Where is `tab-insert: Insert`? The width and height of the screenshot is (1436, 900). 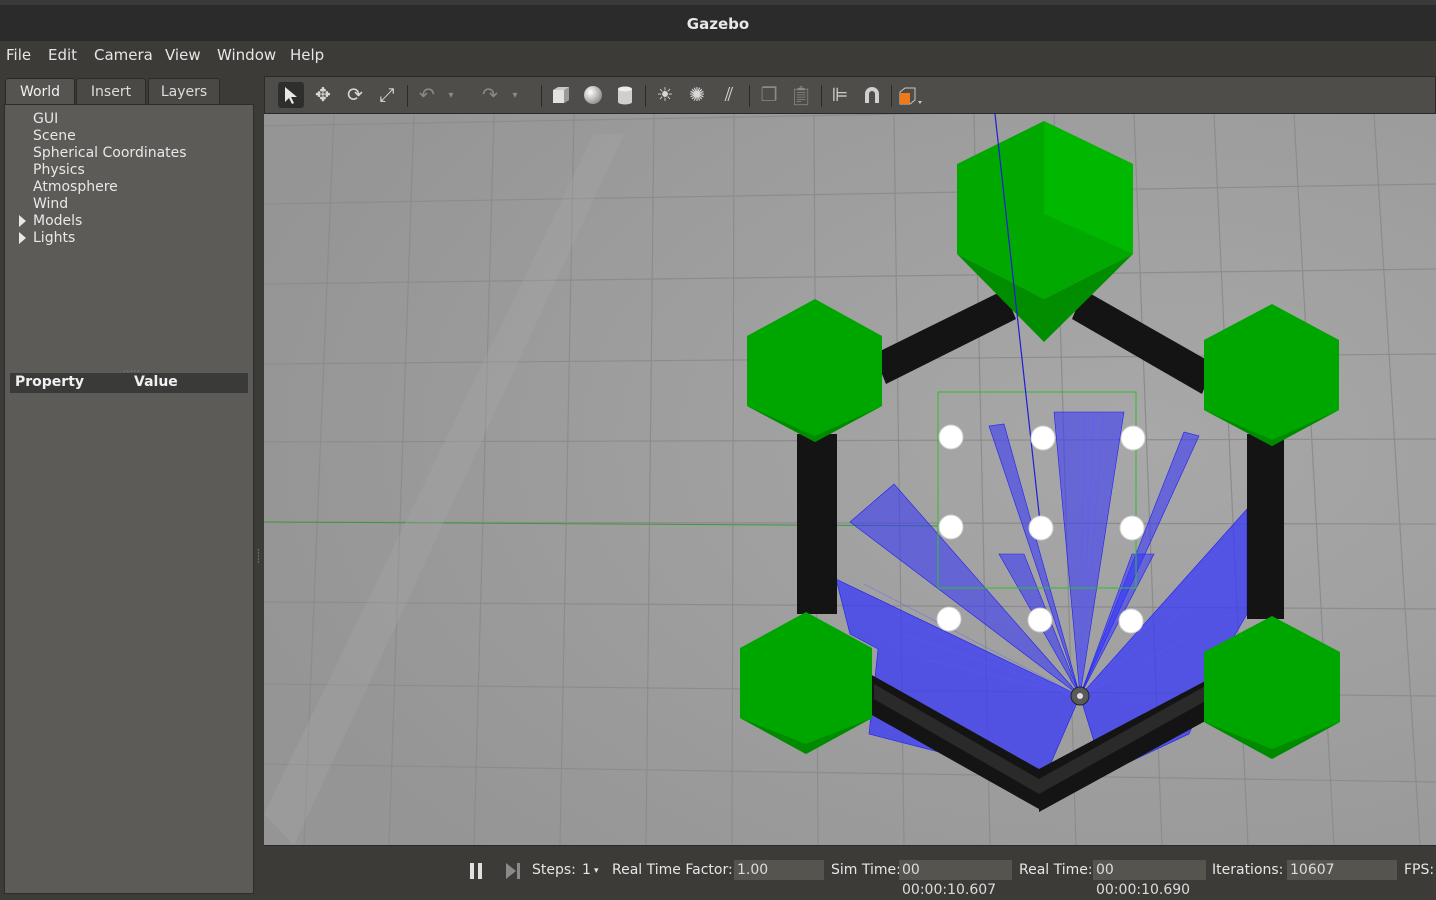 tab-insert: Insert is located at coordinates (111, 91).